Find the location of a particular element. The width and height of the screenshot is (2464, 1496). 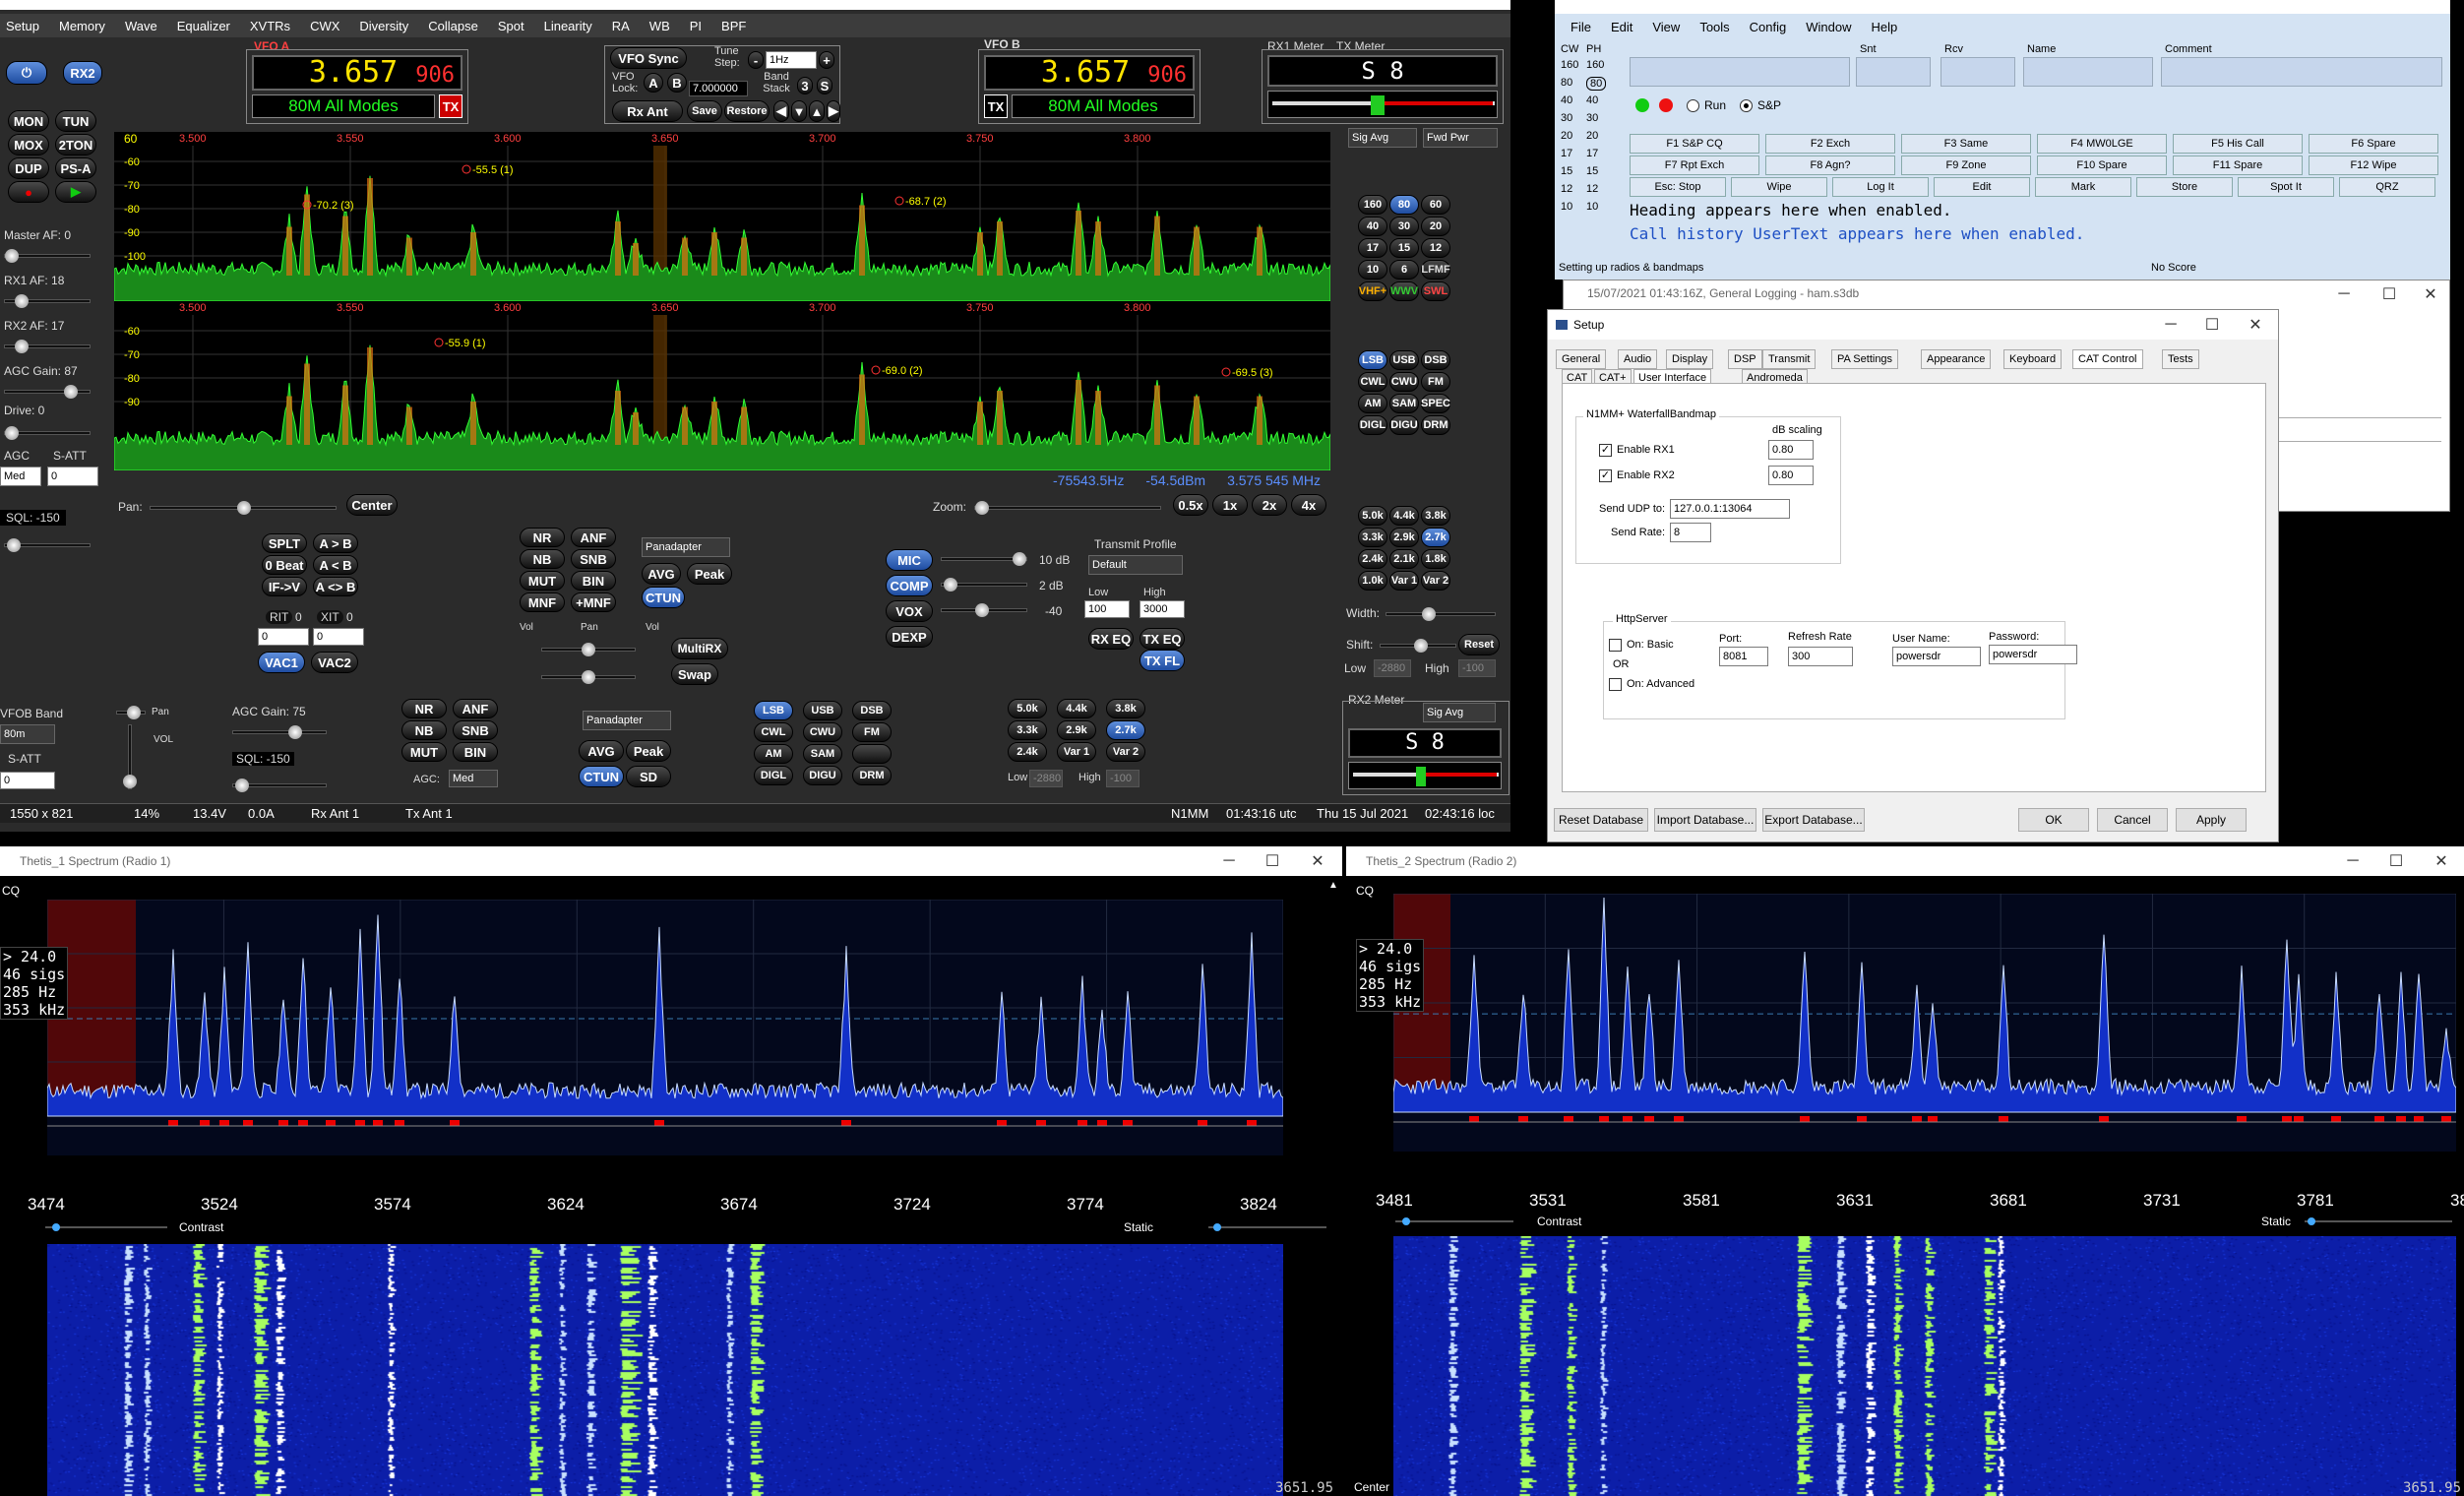

band-15: 15 is located at coordinates (1404, 248).